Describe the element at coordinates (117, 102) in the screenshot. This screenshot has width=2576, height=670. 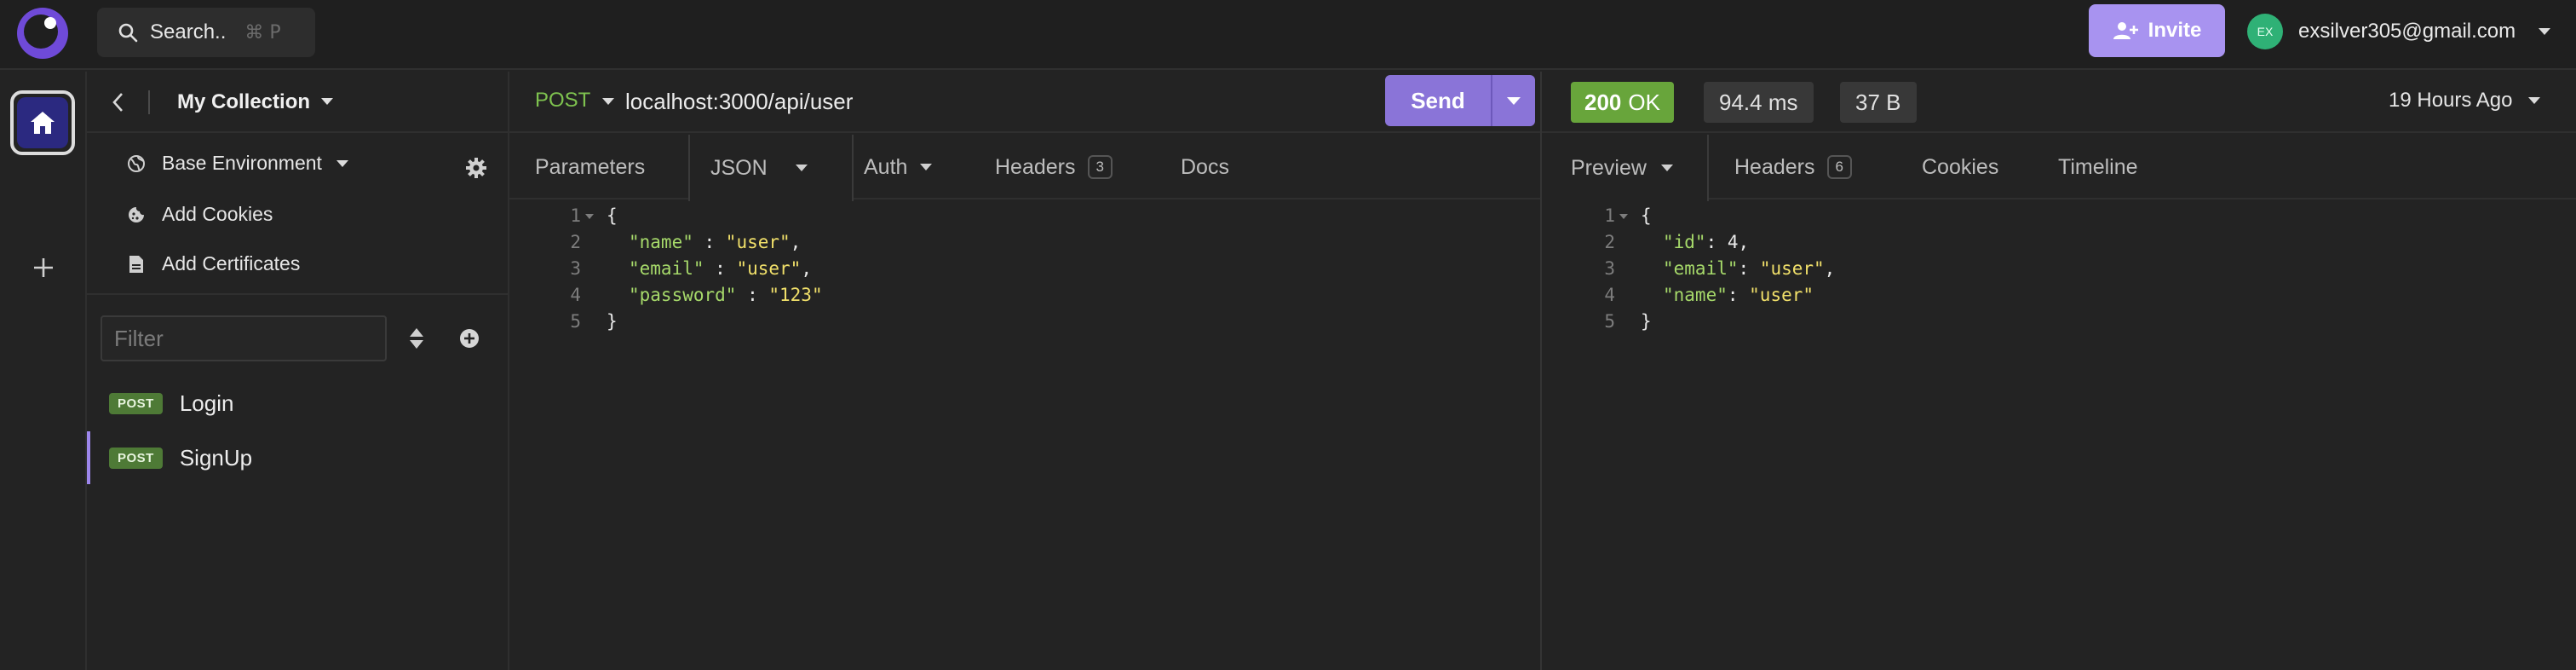
I see `back-chevron-icon` at that location.